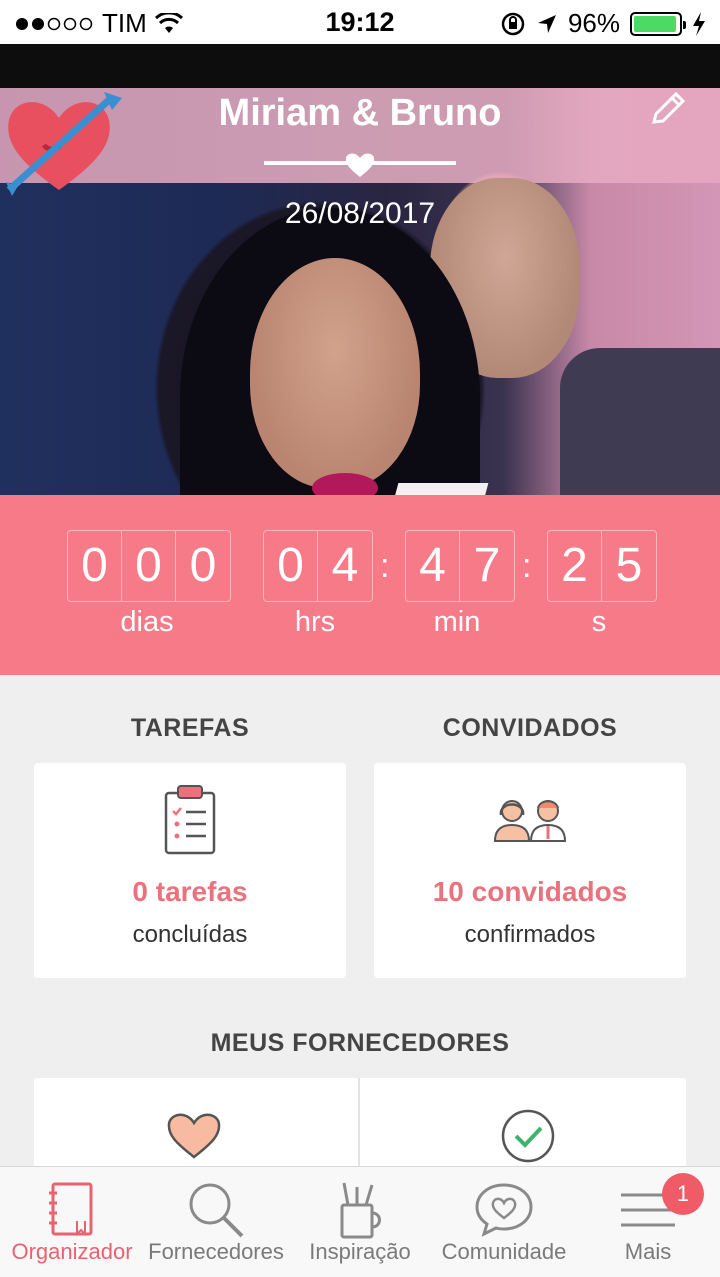 The image size is (720, 1277). Describe the element at coordinates (699, 23) in the screenshot. I see `charging-bolt-icon` at that location.